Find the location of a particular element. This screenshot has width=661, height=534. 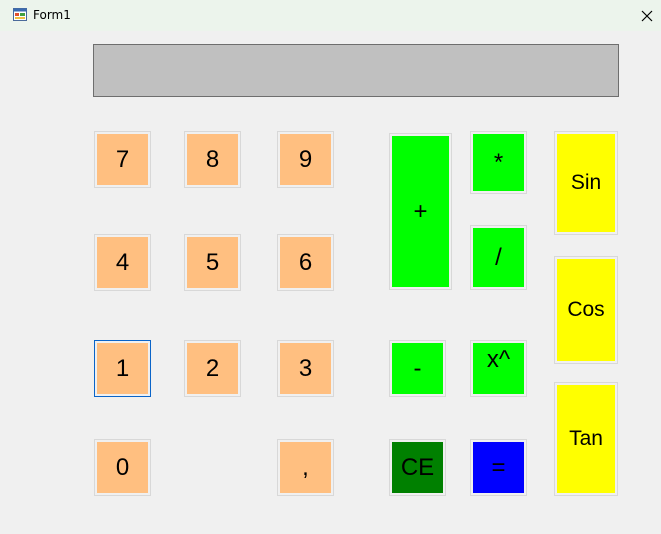

divide-button: / is located at coordinates (498, 257).